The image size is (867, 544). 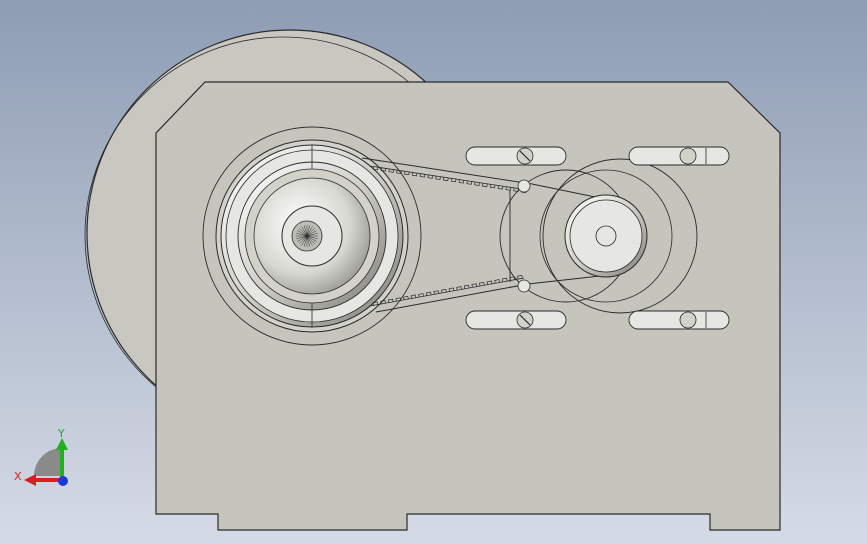 What do you see at coordinates (524, 286) in the screenshot?
I see `idler-bolt-bottom` at bounding box center [524, 286].